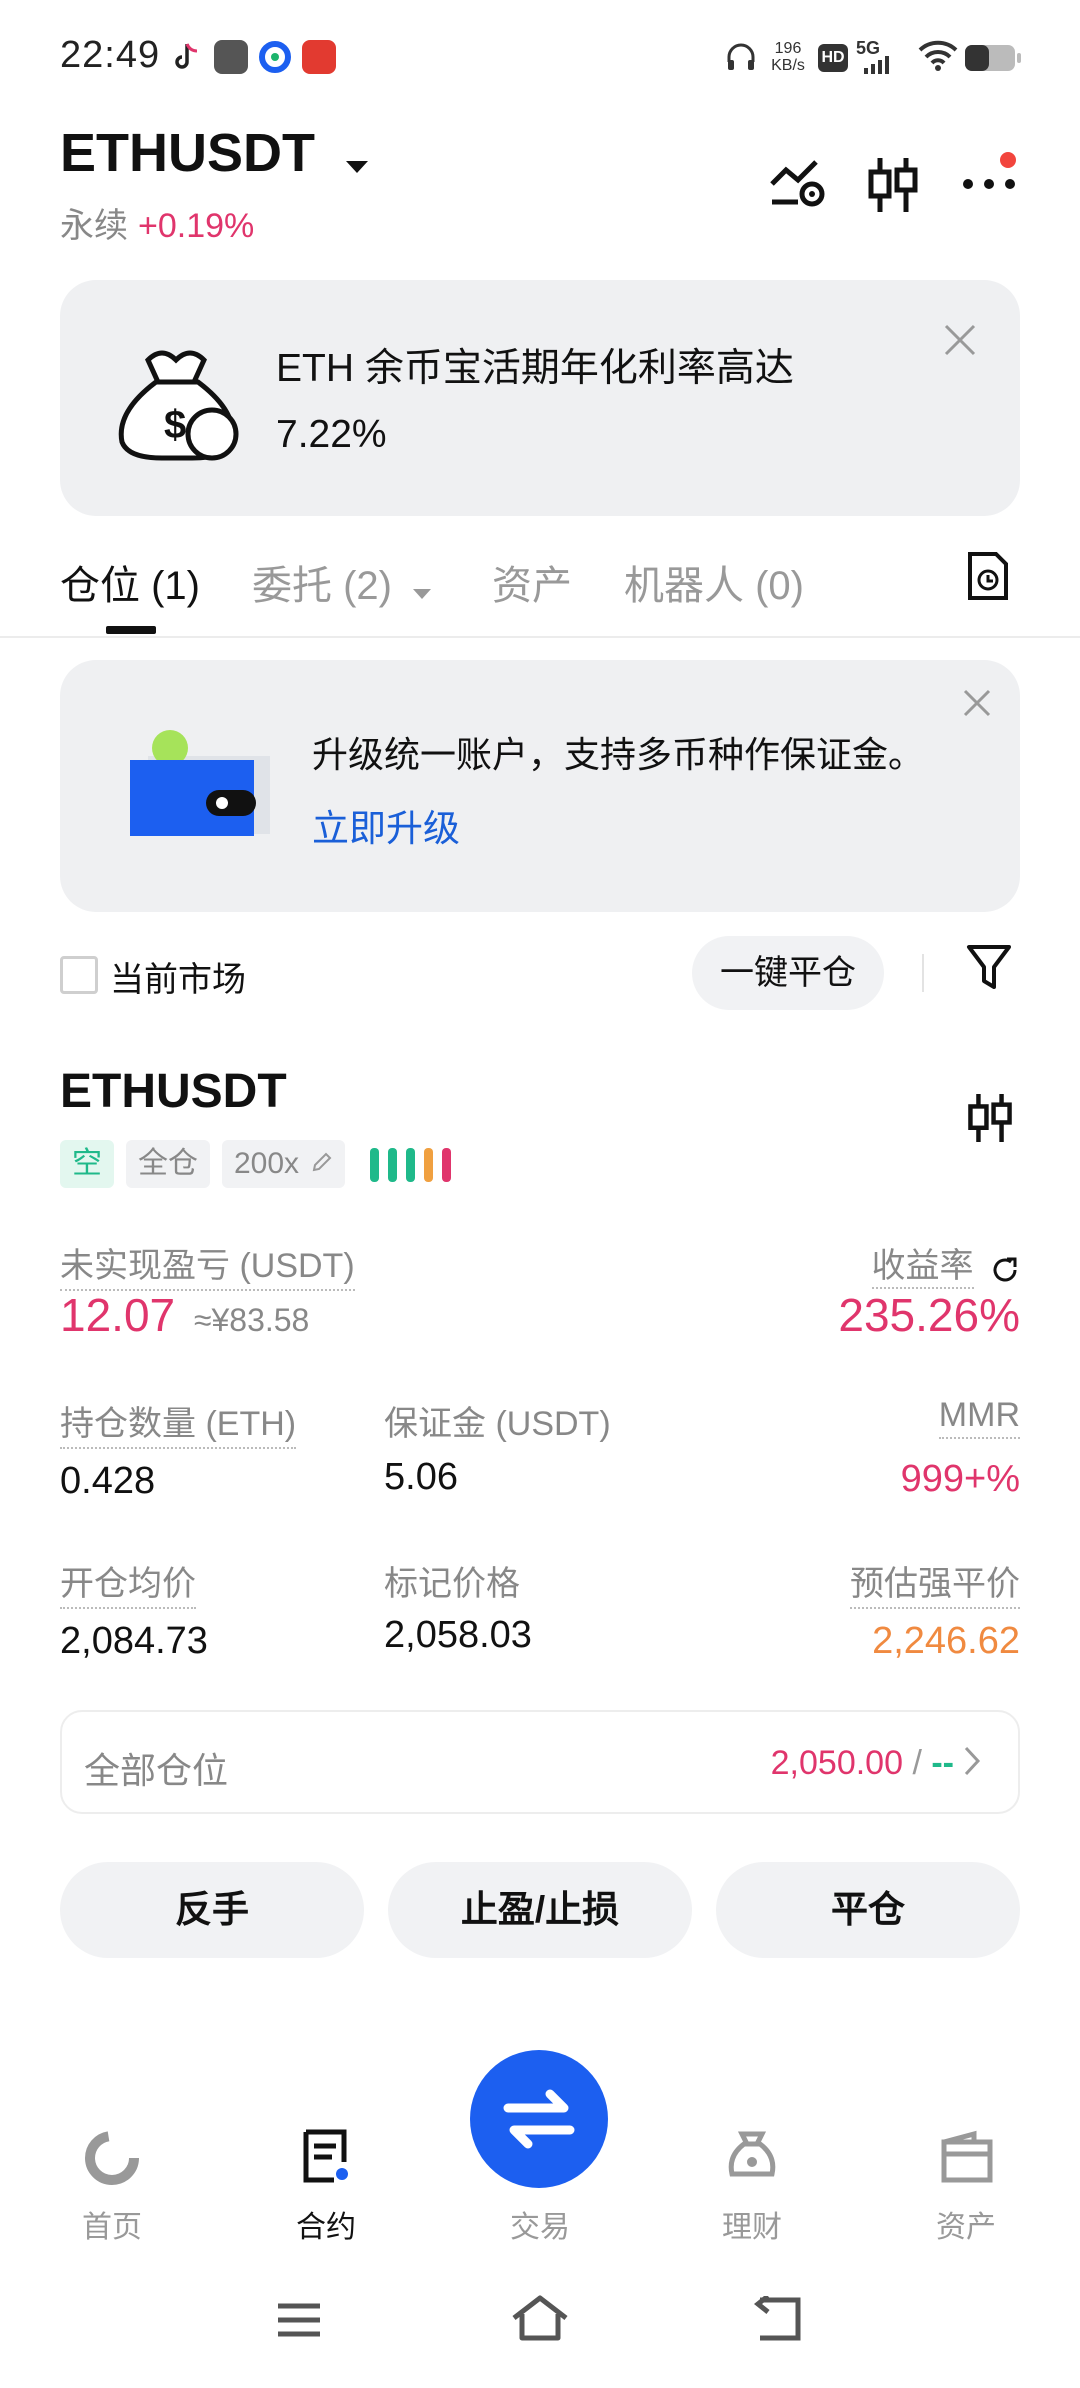 This screenshot has height=2388, width=1080. I want to click on current-market-checkbox, so click(79, 975).